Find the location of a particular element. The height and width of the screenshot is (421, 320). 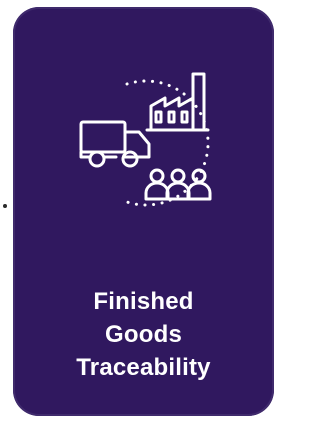

card-title-line-1: Finished is located at coordinates (143, 301).